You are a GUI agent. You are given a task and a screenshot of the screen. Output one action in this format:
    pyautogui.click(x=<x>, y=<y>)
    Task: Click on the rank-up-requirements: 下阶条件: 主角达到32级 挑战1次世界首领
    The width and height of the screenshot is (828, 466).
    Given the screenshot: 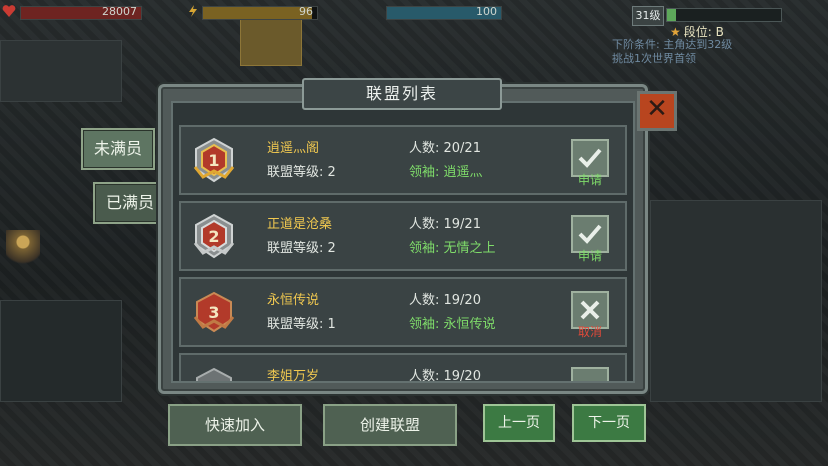 What is the action you would take?
    pyautogui.click(x=712, y=52)
    